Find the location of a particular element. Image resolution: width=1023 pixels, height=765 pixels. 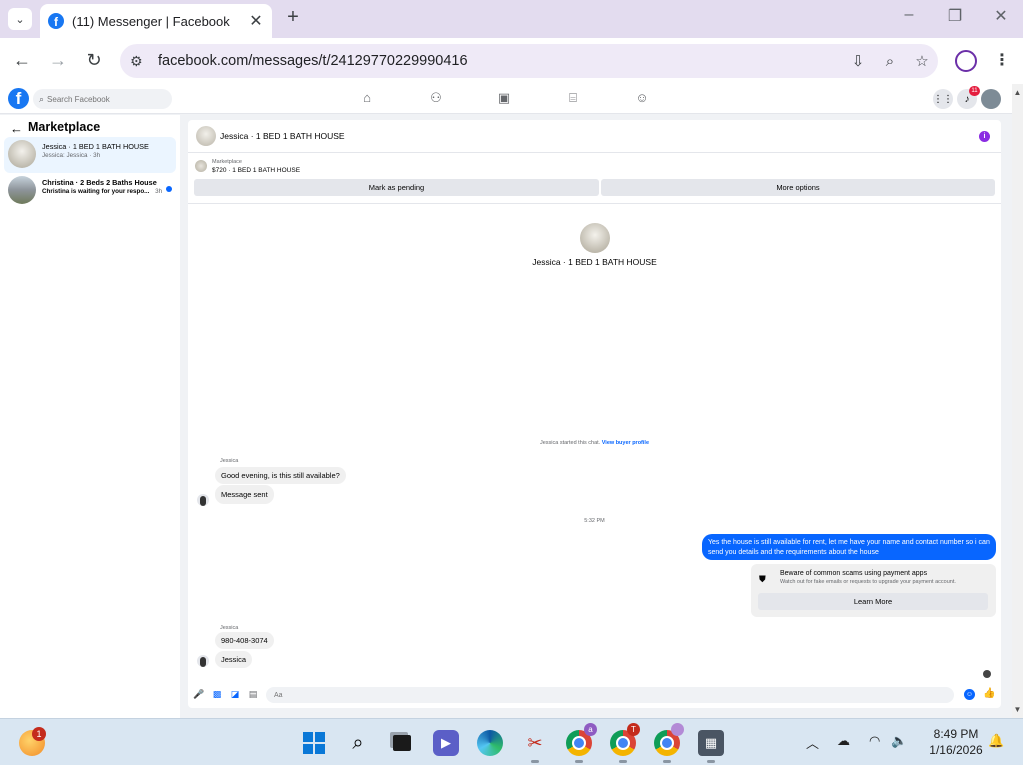

seen-receipt-avatar is located at coordinates (987, 674).